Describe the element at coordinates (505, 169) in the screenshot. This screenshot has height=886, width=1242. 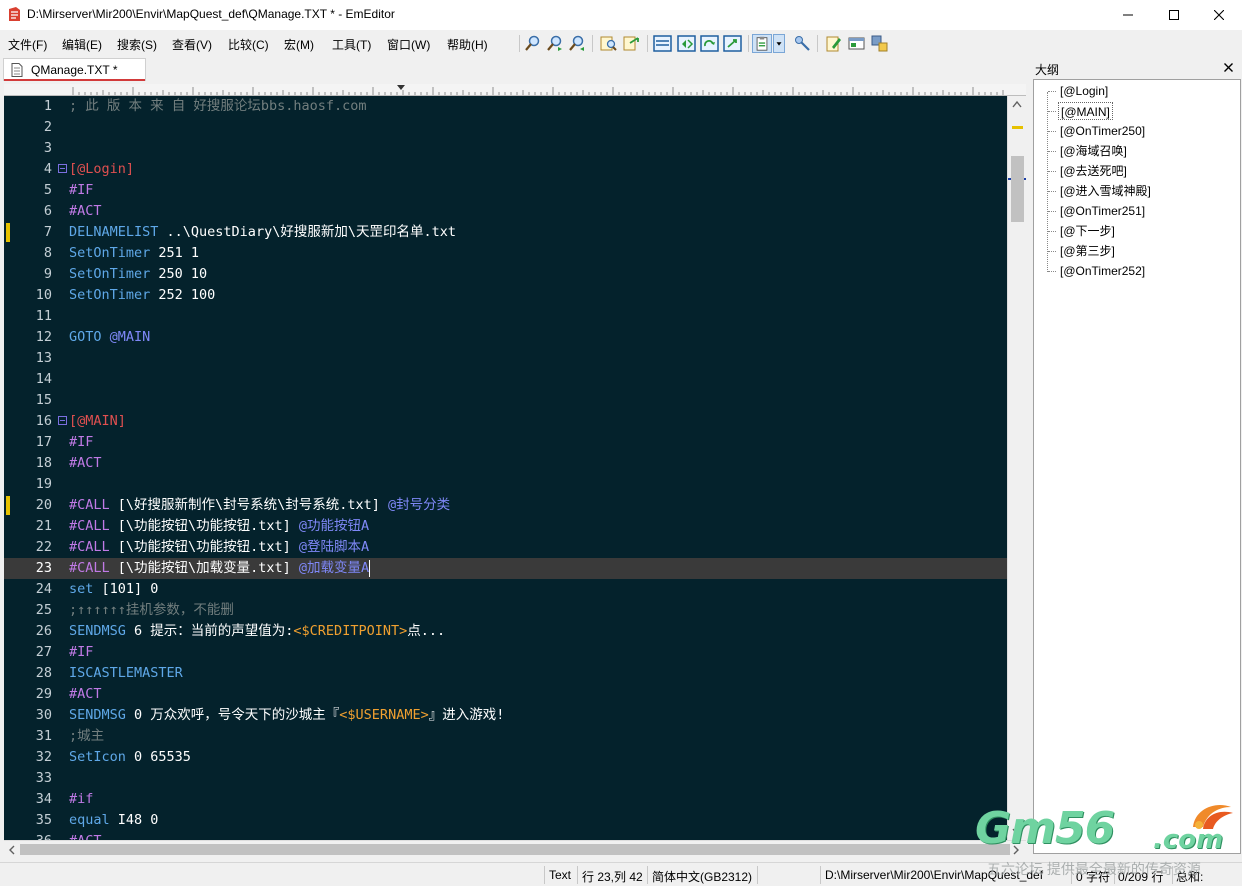
I see `code-line: 4 [@Login]` at that location.